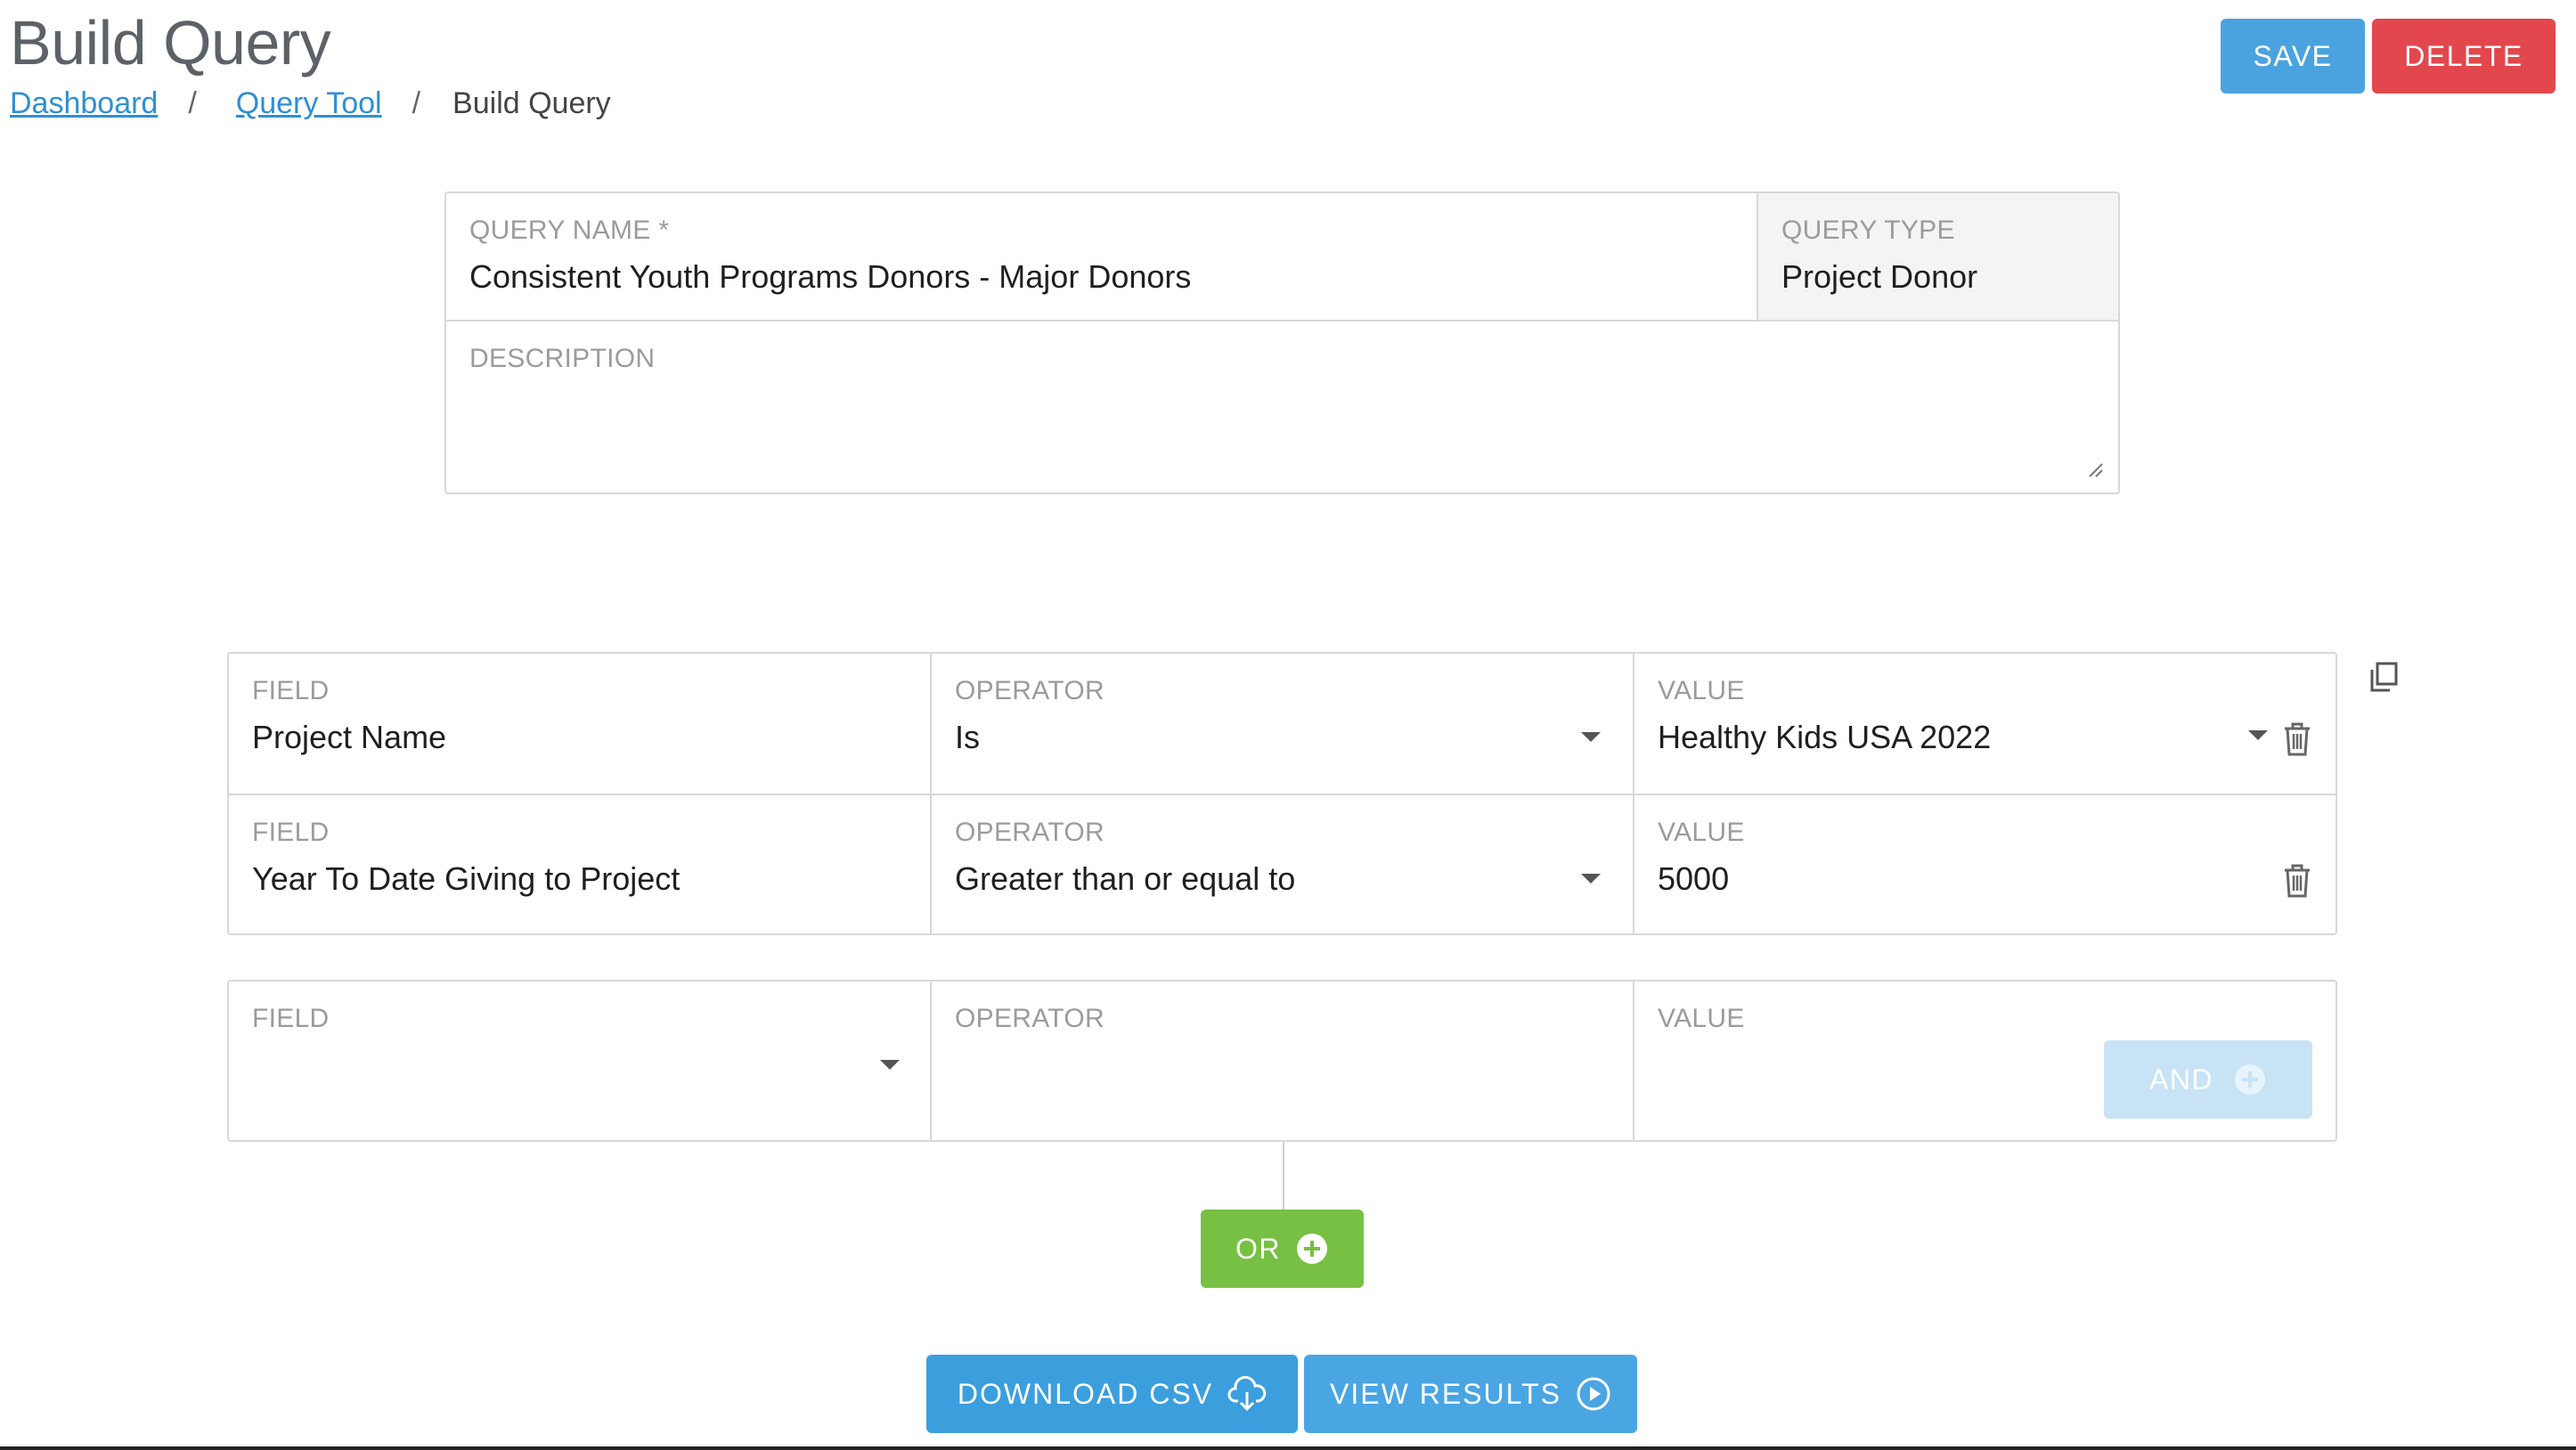 Image resolution: width=2576 pixels, height=1450 pixels. I want to click on breadcrumb-query-tool-link: Query Tool, so click(309, 103).